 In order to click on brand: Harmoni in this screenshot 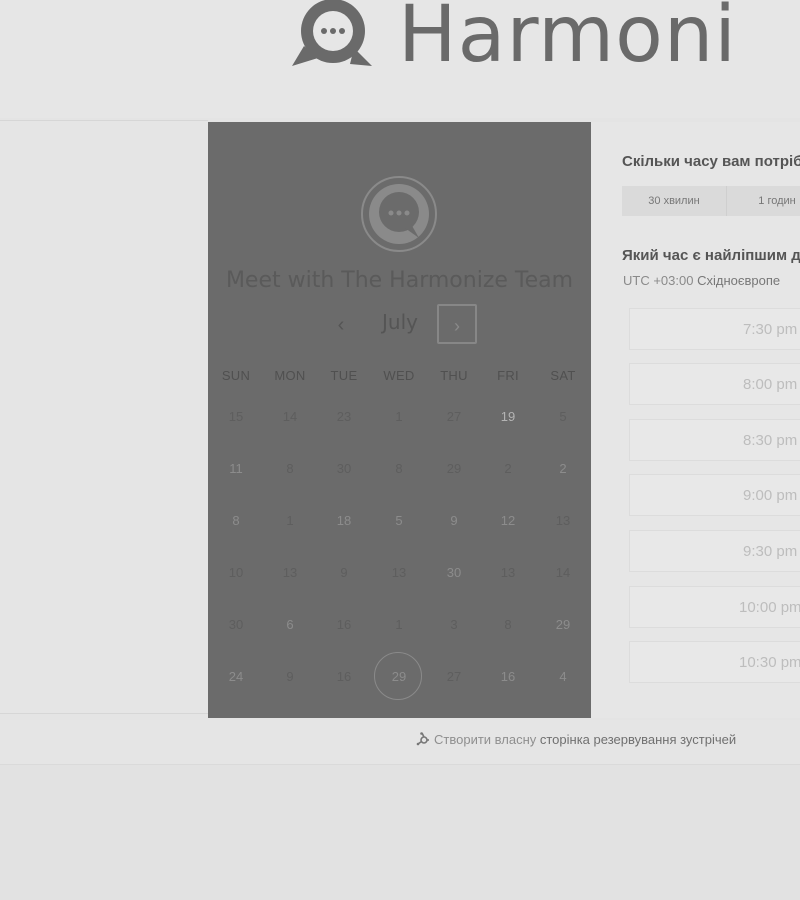, I will do `click(512, 38)`.